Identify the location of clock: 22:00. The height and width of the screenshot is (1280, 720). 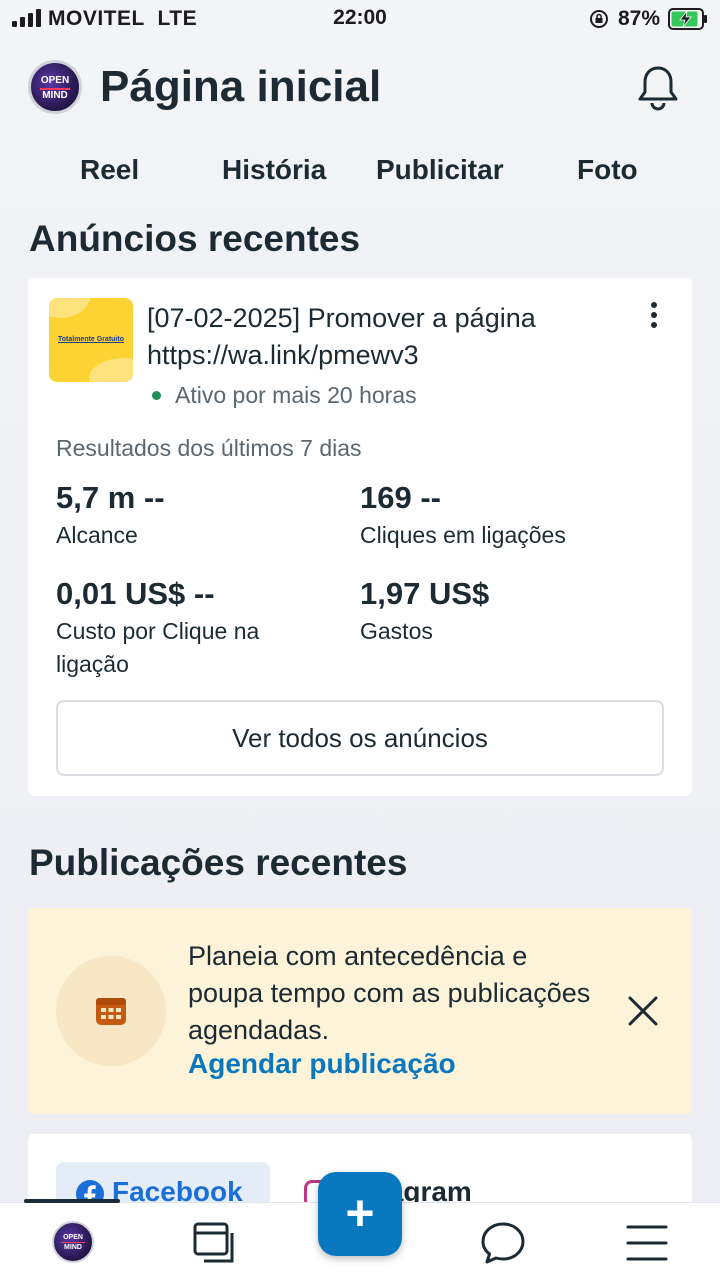
(360, 17).